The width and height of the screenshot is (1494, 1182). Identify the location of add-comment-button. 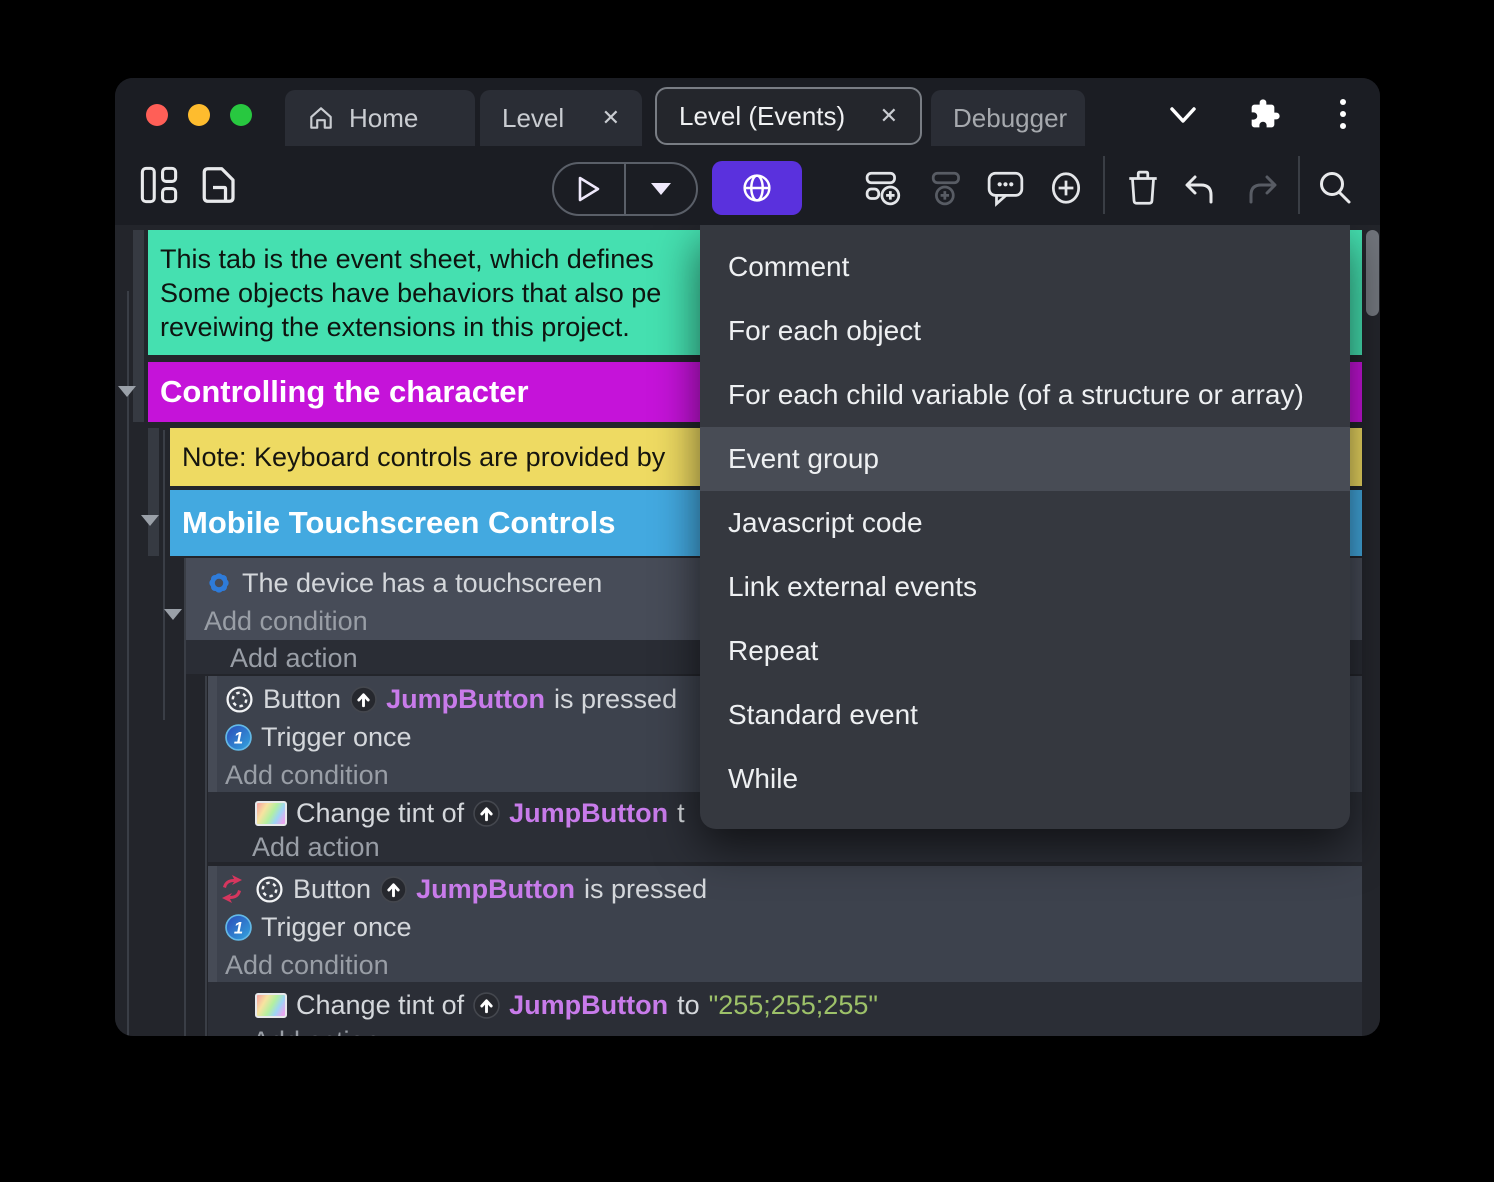
(1006, 188).